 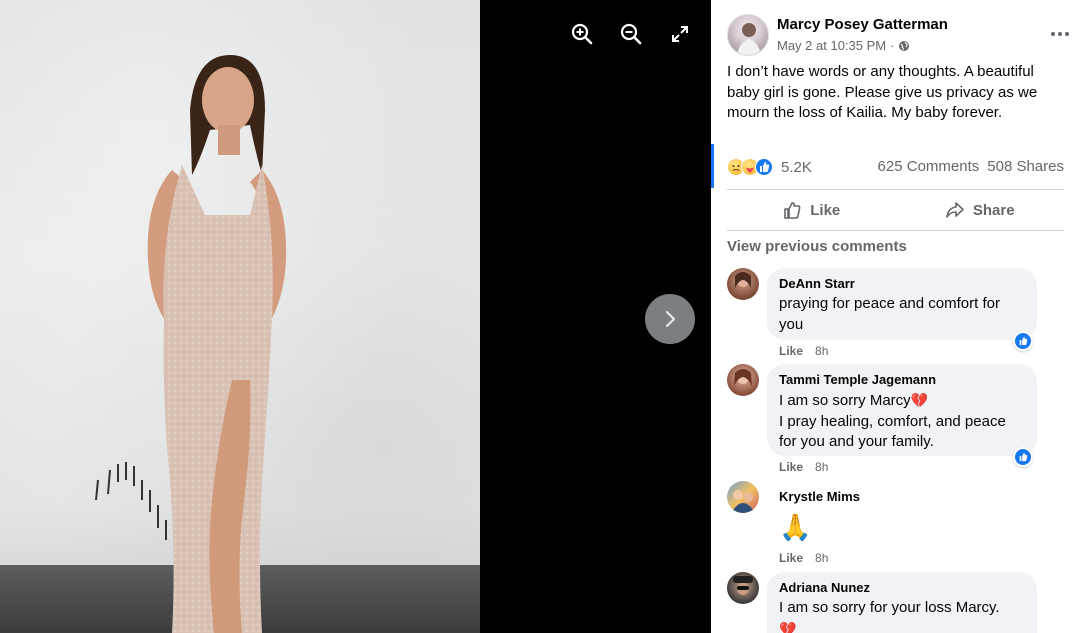 I want to click on share-button: Share, so click(x=980, y=210).